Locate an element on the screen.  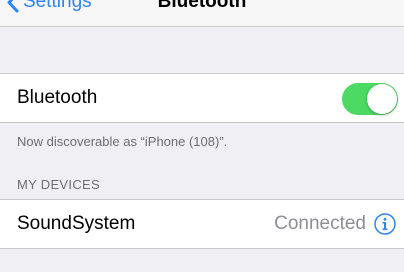
toggle-knob is located at coordinates (382, 99).